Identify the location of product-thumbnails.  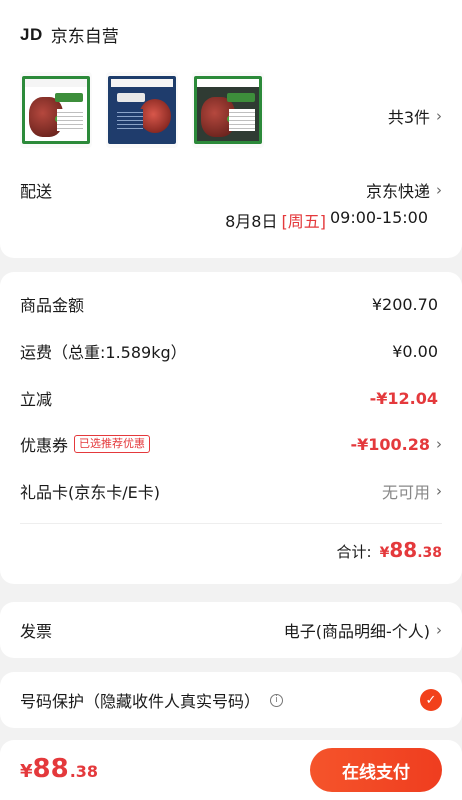
(142, 110).